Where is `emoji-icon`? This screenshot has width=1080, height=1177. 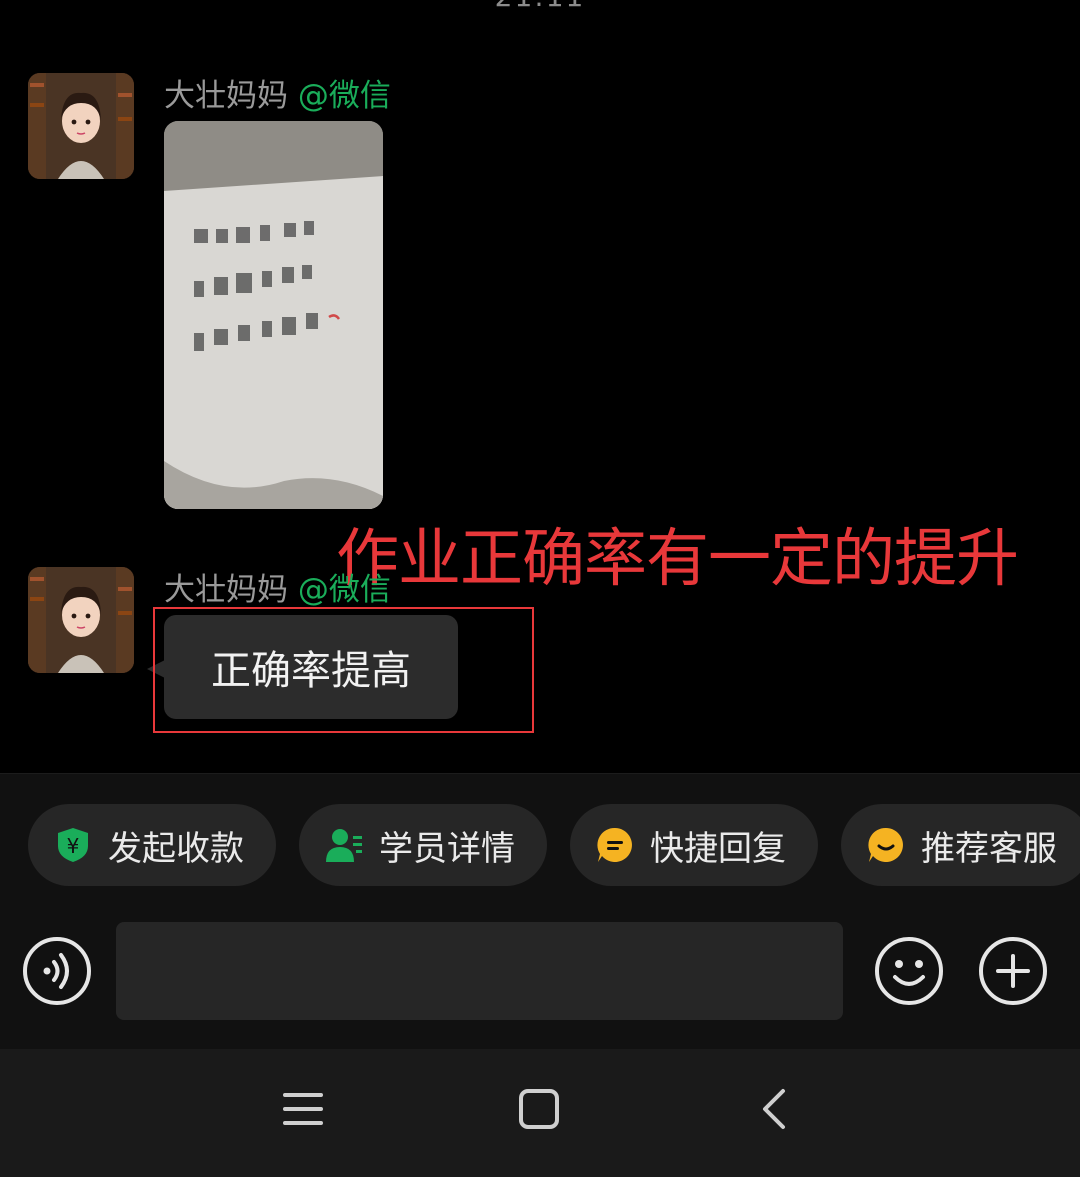 emoji-icon is located at coordinates (909, 971).